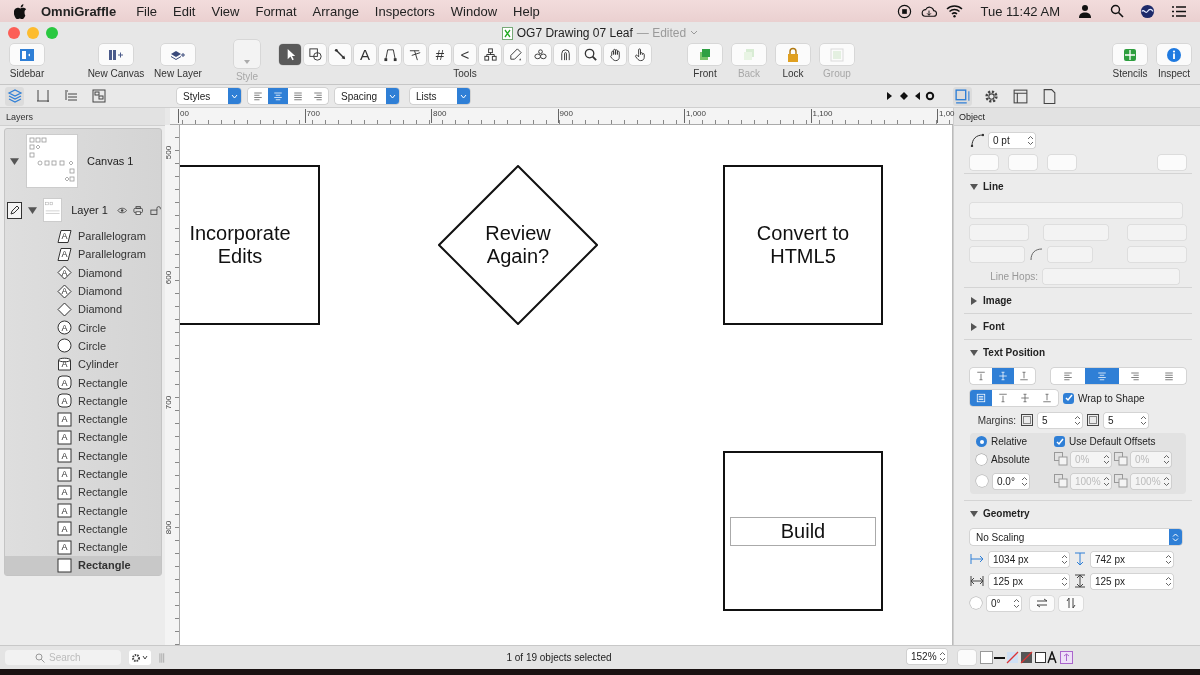  What do you see at coordinates (1012, 140) in the screenshot?
I see `corner-radius-field: 0 pt` at bounding box center [1012, 140].